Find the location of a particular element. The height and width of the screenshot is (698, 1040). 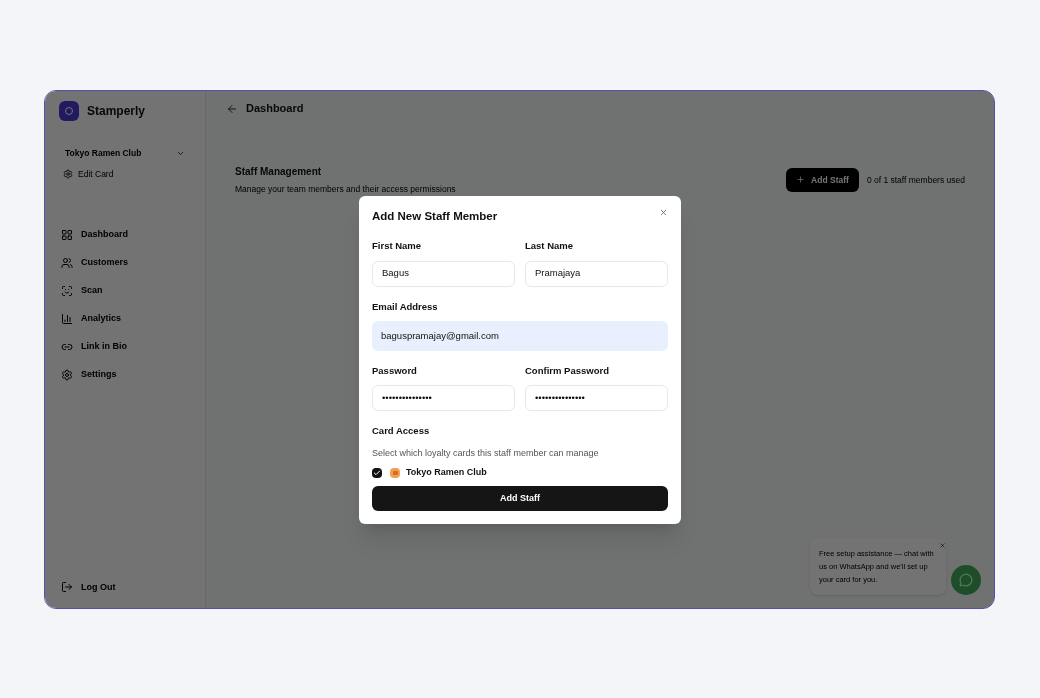

nav-item: Dashboard is located at coordinates (125, 234).